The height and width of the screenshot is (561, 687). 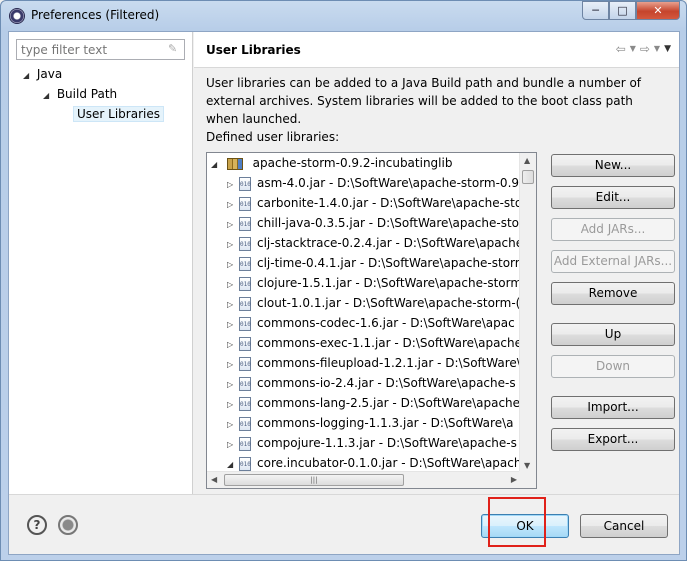 I want to click on filter-box: ✎, so click(x=100, y=49).